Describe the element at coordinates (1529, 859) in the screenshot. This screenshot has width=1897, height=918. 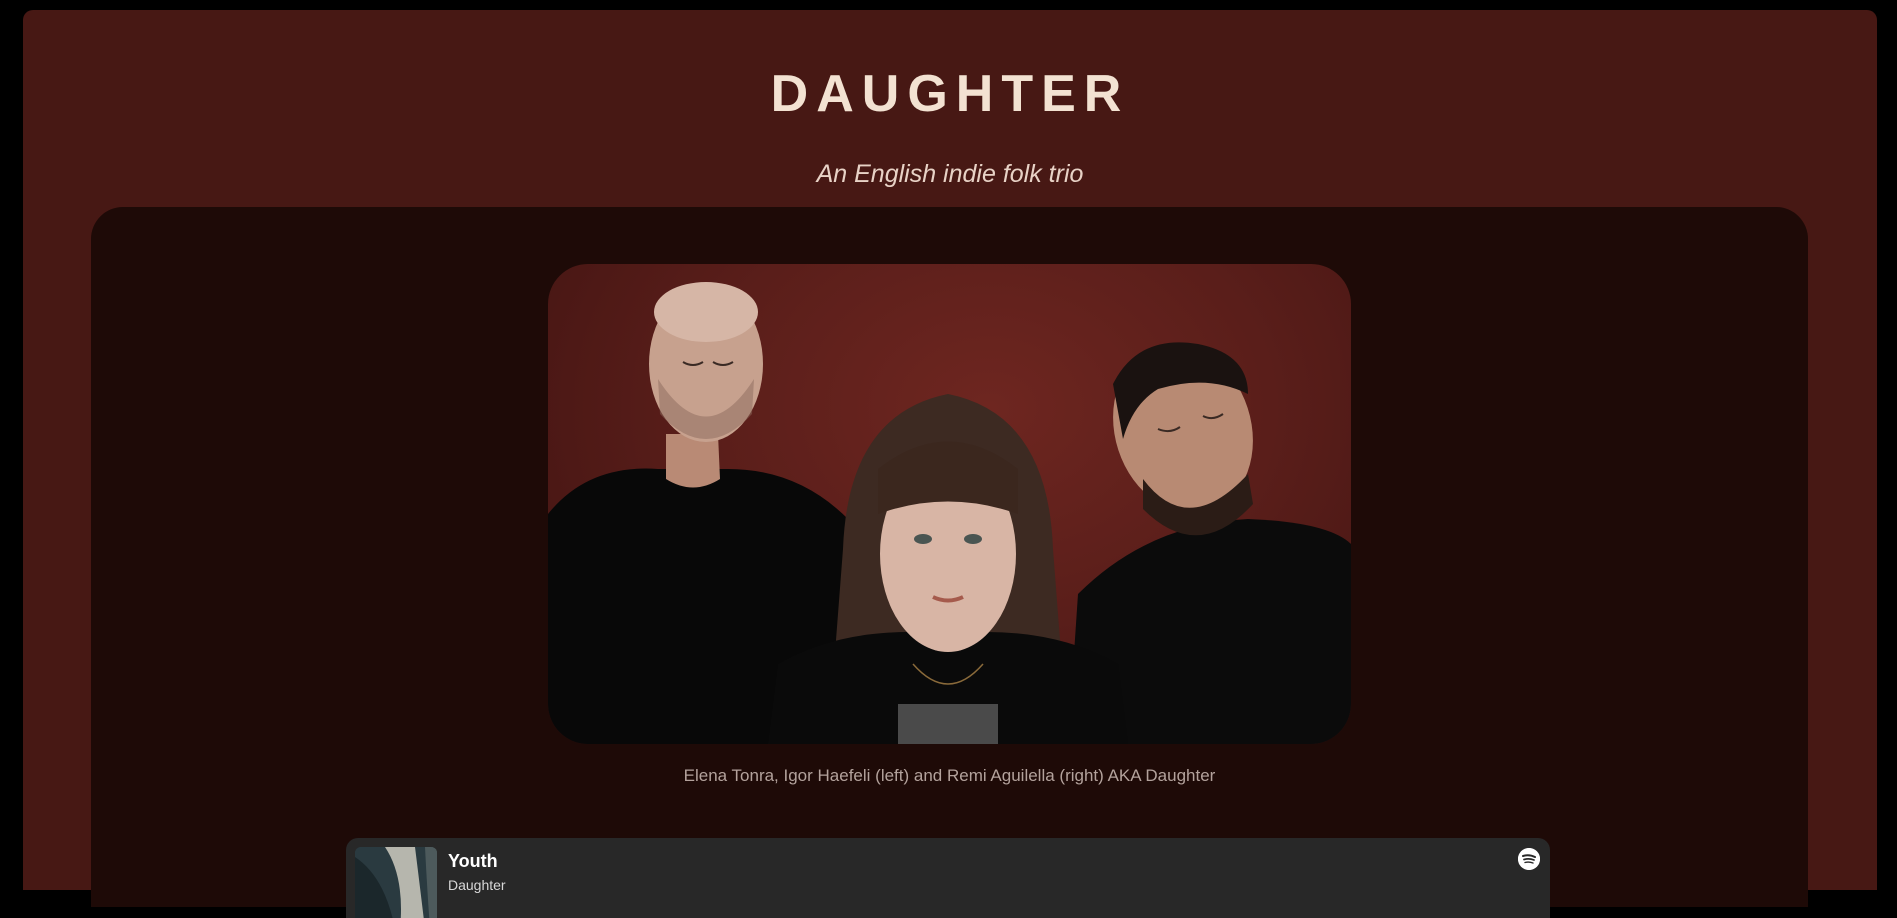
I see `spotify-icon` at that location.